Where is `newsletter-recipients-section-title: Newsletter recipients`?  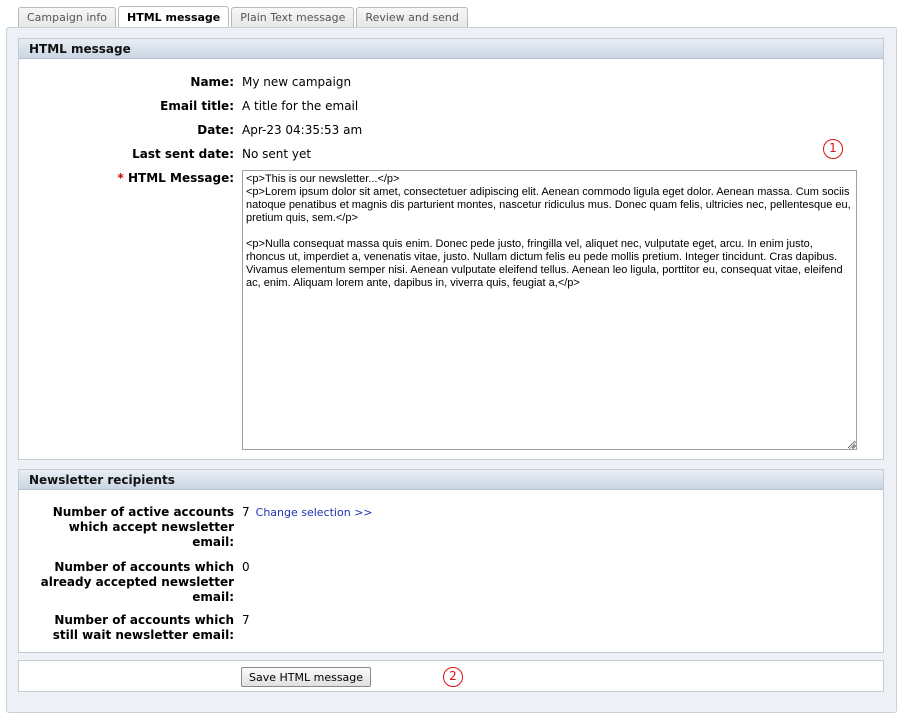
newsletter-recipients-section-title: Newsletter recipients is located at coordinates (451, 480).